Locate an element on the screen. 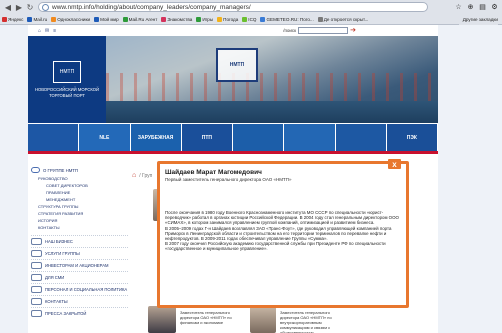  close-icon: x is located at coordinates (394, 164).